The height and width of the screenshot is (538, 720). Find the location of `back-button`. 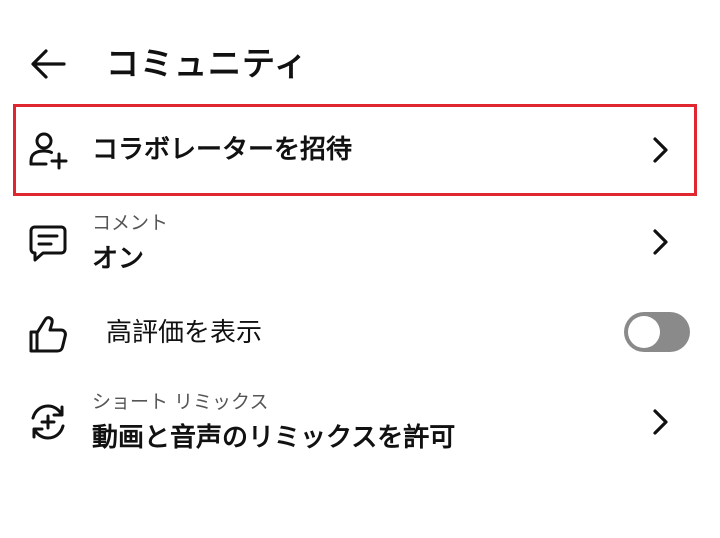

back-button is located at coordinates (48, 64).